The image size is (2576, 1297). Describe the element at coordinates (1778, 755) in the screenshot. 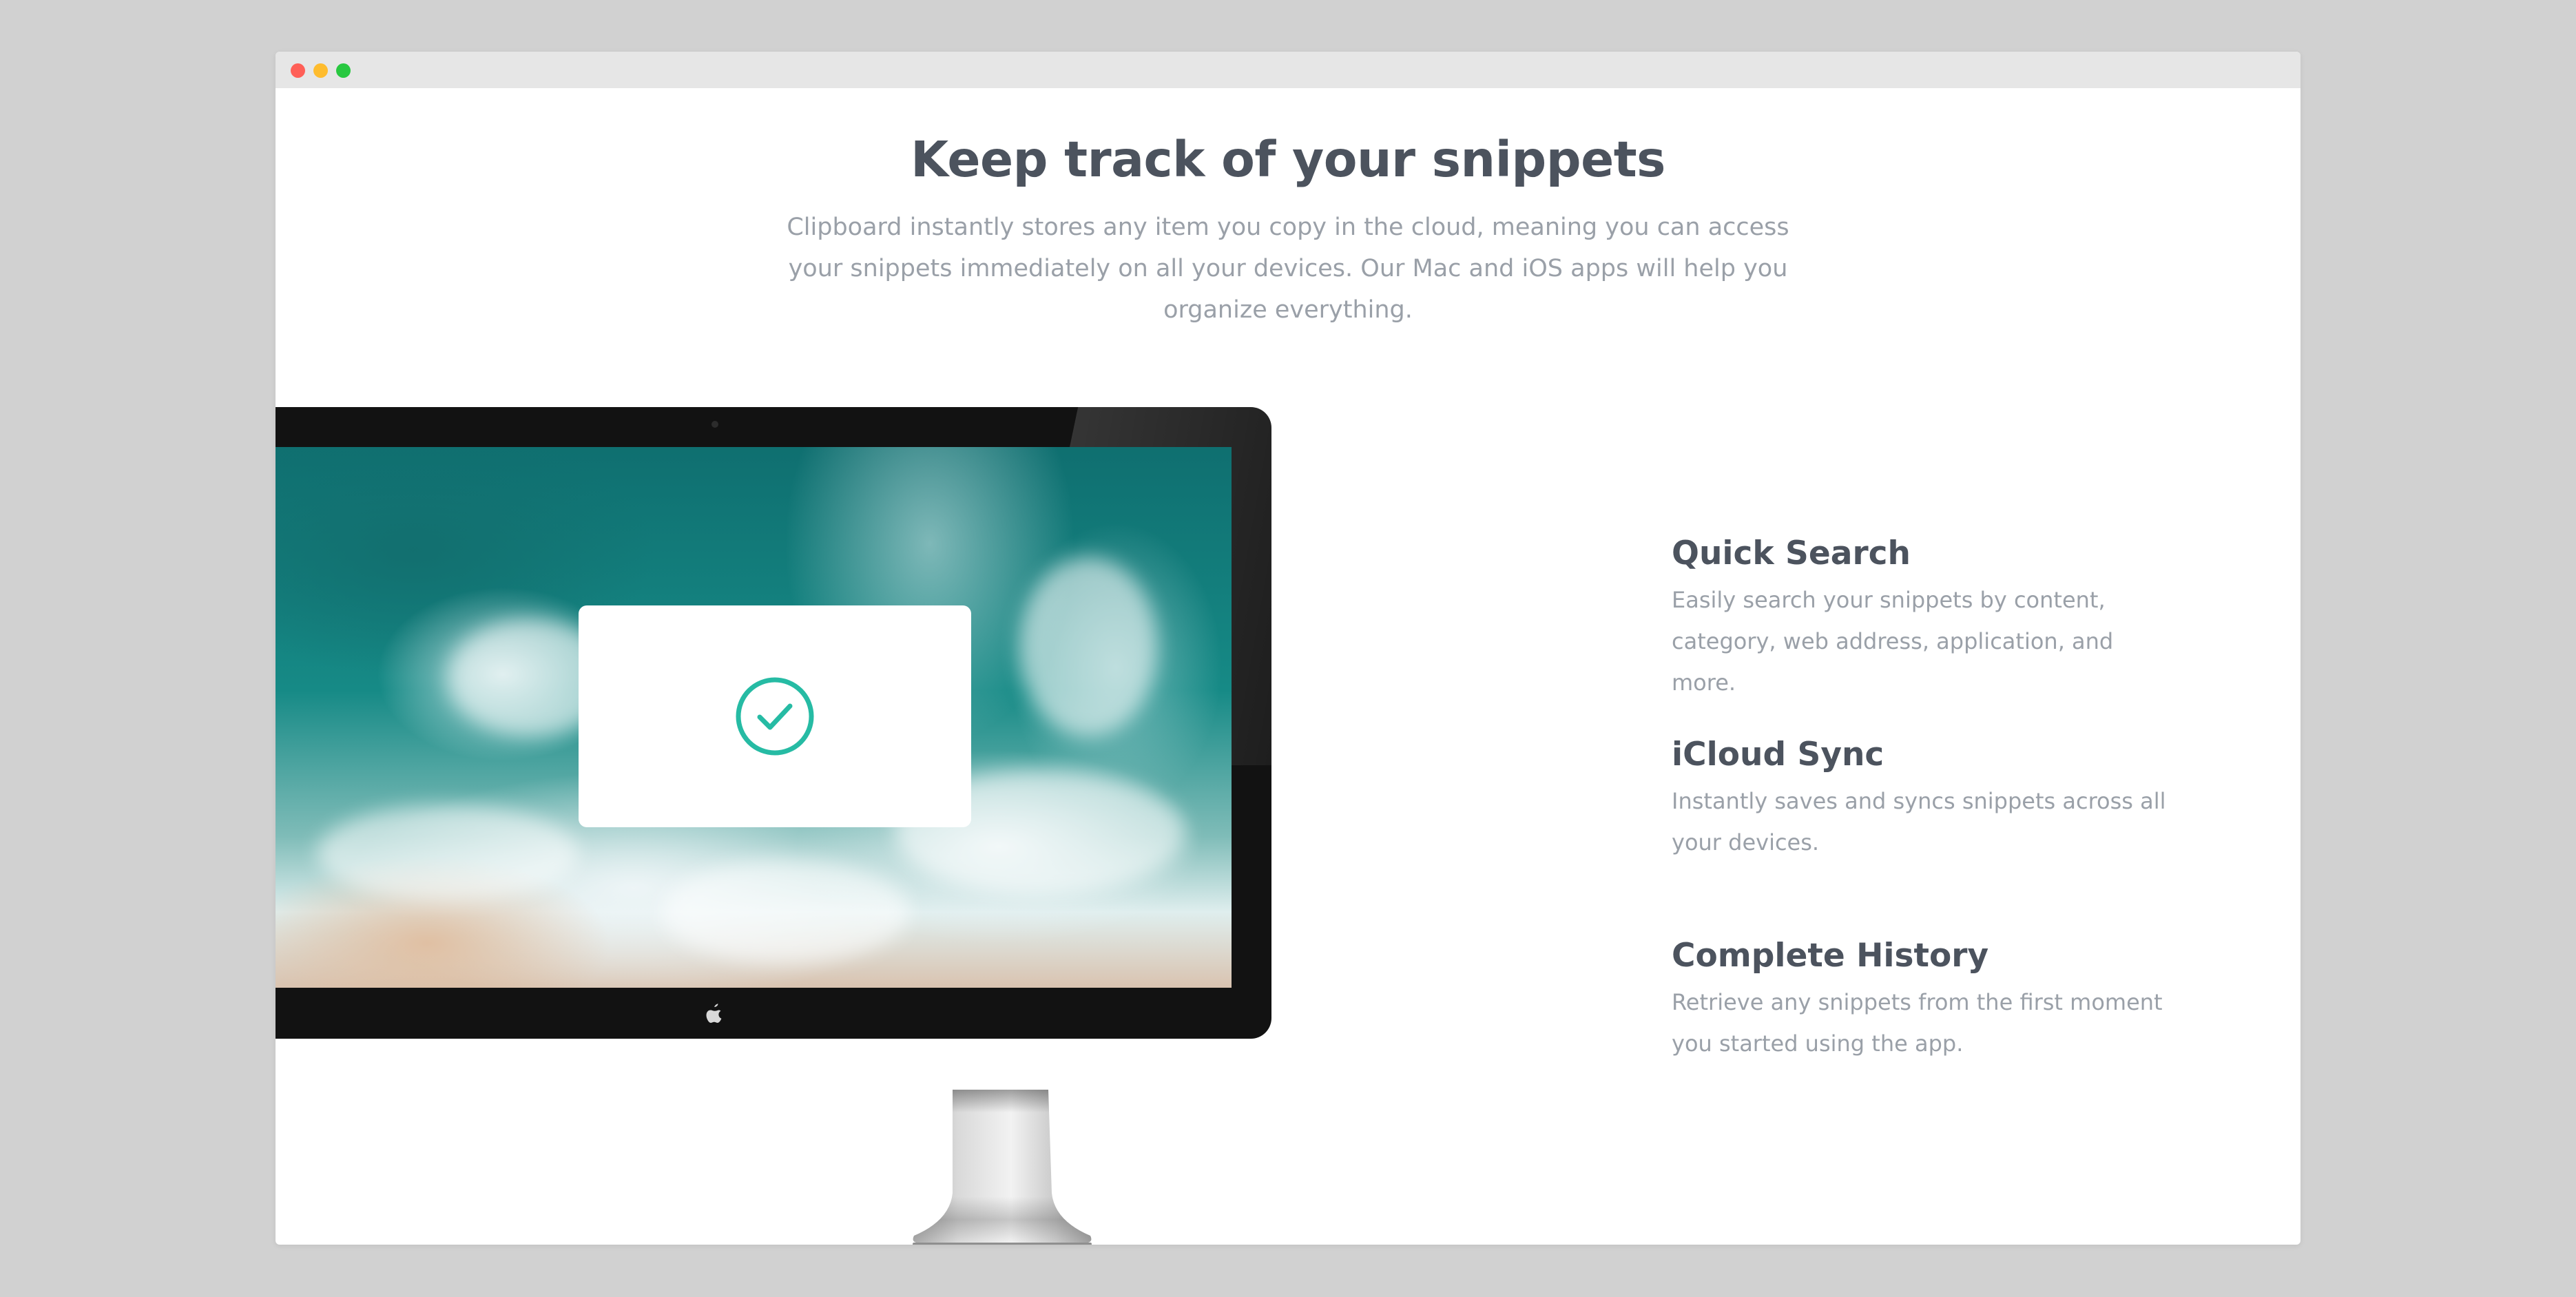

I see `feature-title: iCloud Sync` at that location.